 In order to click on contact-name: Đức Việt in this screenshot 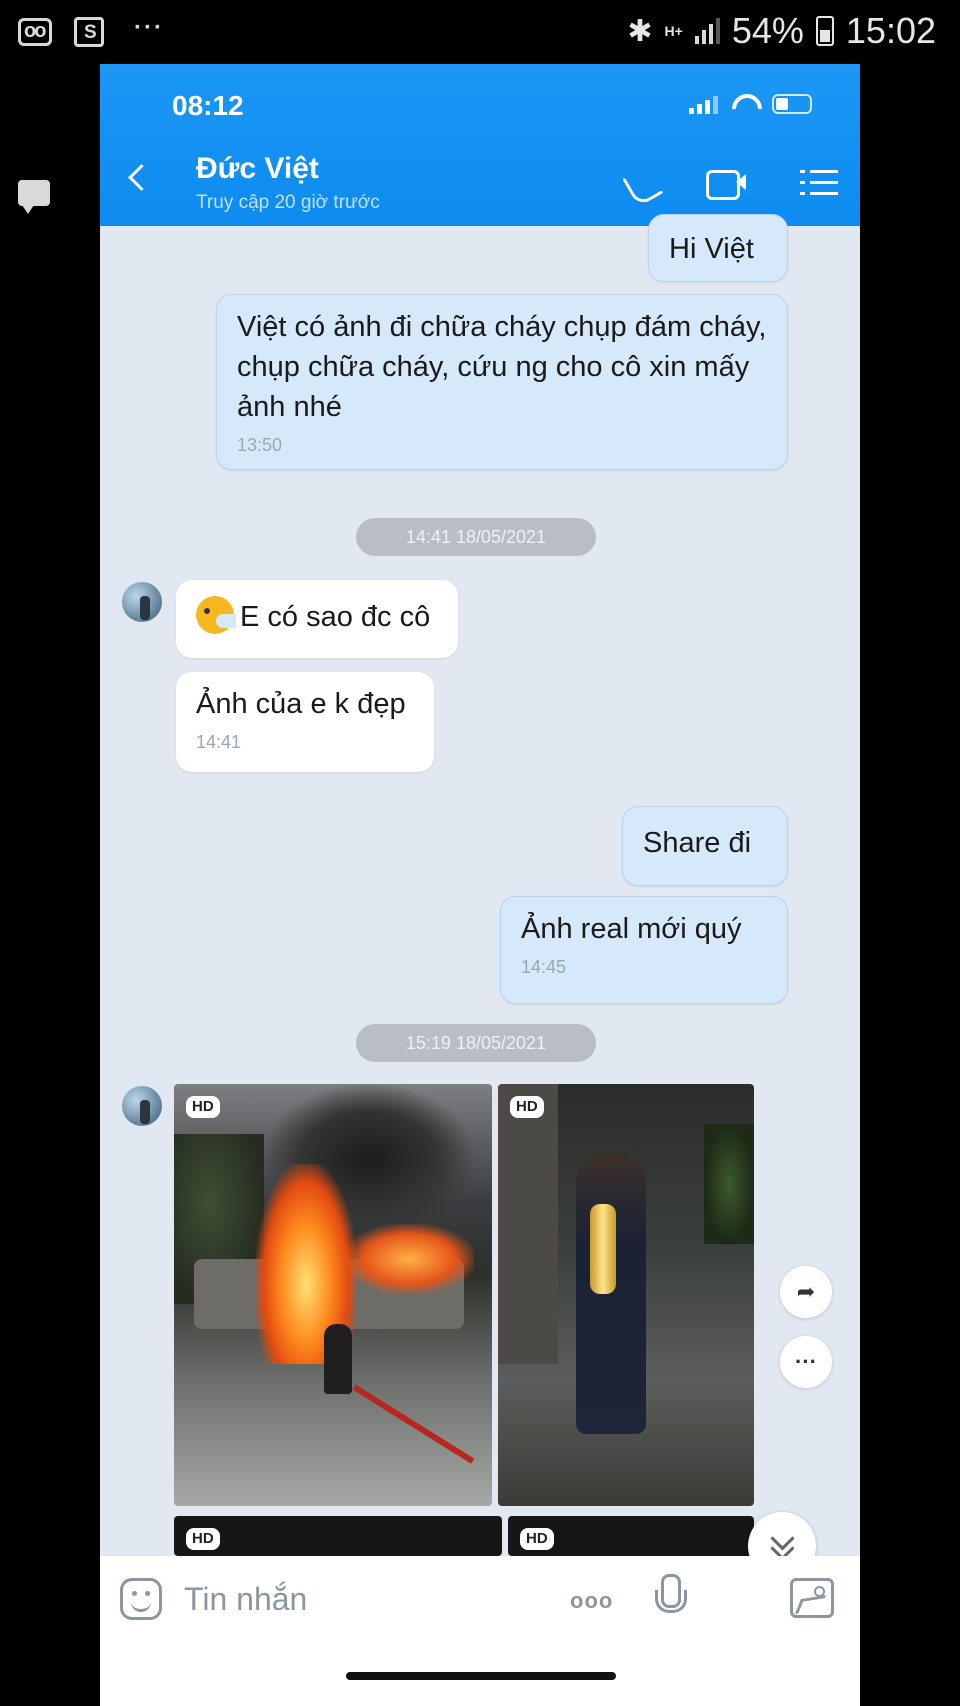, I will do `click(257, 169)`.